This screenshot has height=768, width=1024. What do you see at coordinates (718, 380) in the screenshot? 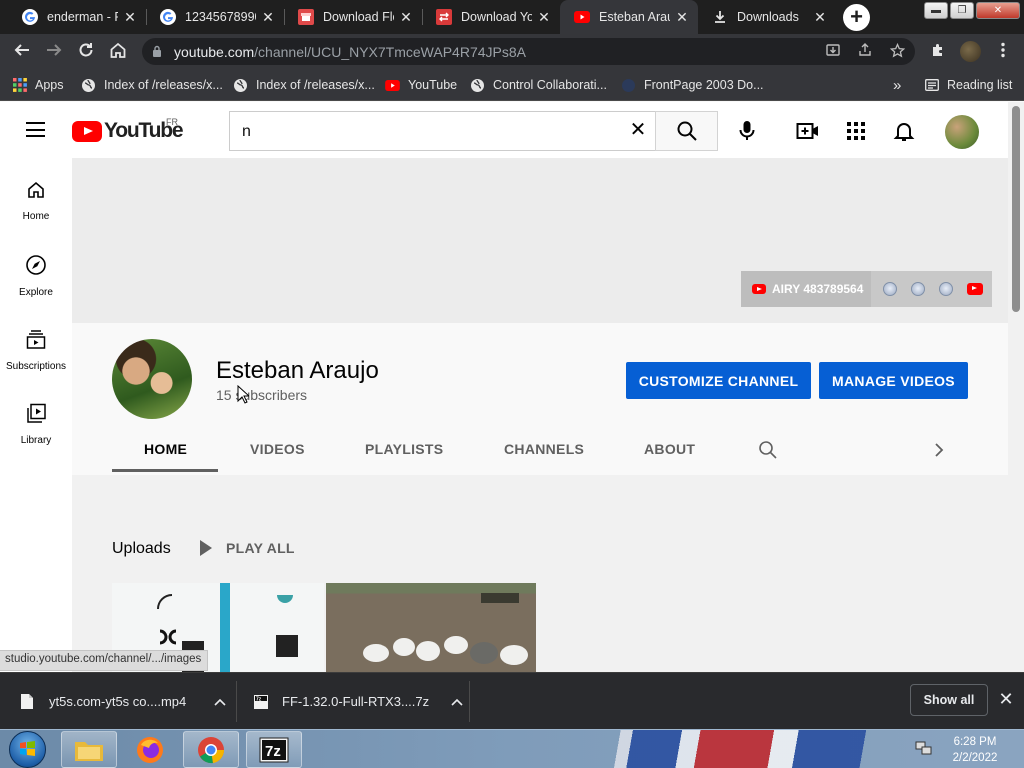
I see `customize-channel-button: CUSTOMIZE CHANNEL` at bounding box center [718, 380].